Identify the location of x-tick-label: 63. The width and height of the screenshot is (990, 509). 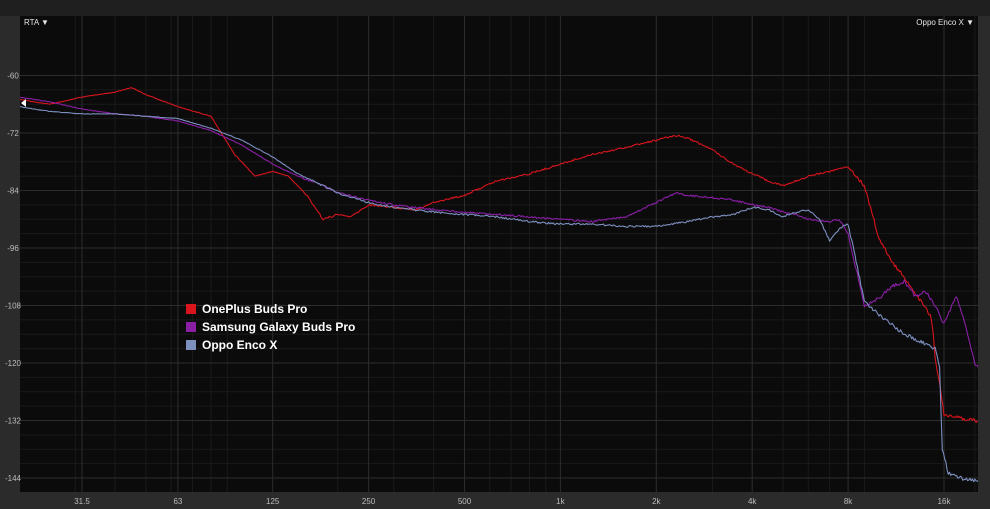
(177, 501).